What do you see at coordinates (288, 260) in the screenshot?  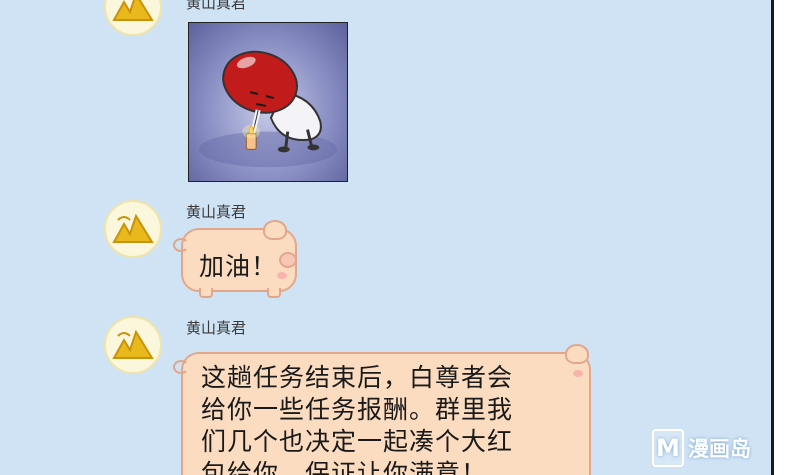 I see `pig-snout-icon` at bounding box center [288, 260].